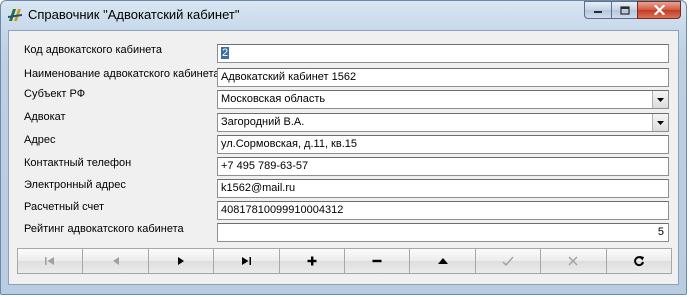 The width and height of the screenshot is (689, 297). What do you see at coordinates (443, 53) in the screenshot?
I see `code-field: 2` at bounding box center [443, 53].